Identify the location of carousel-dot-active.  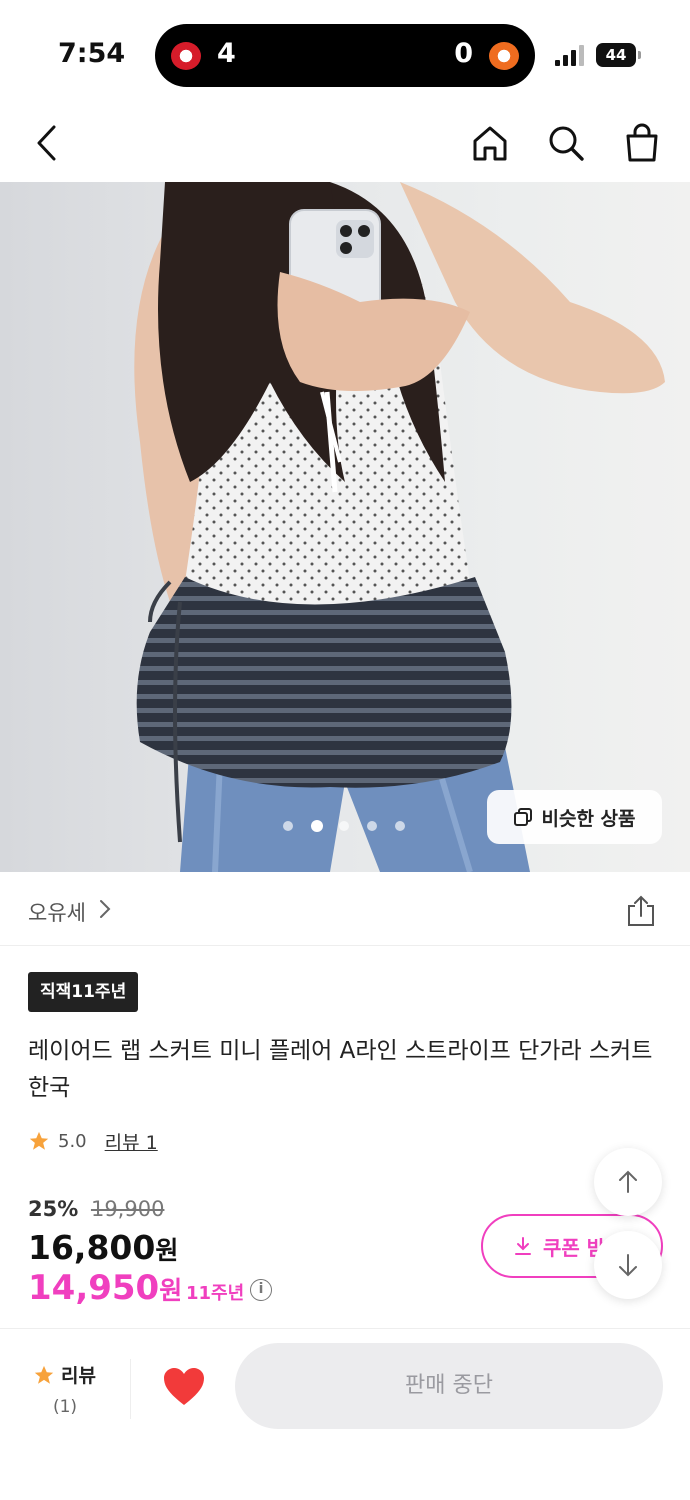
(317, 826).